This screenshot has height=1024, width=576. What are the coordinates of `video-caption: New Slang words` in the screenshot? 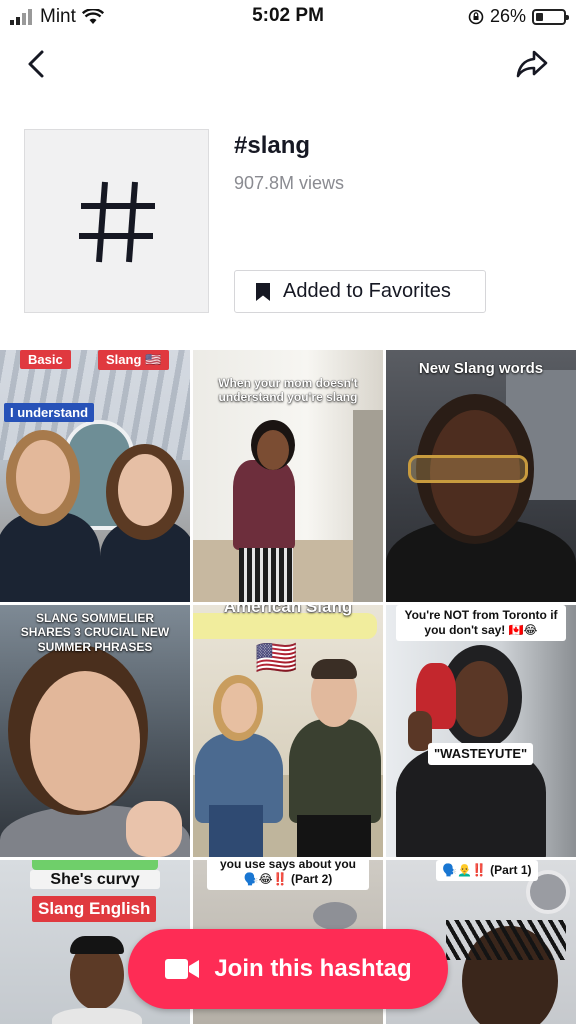 It's located at (481, 368).